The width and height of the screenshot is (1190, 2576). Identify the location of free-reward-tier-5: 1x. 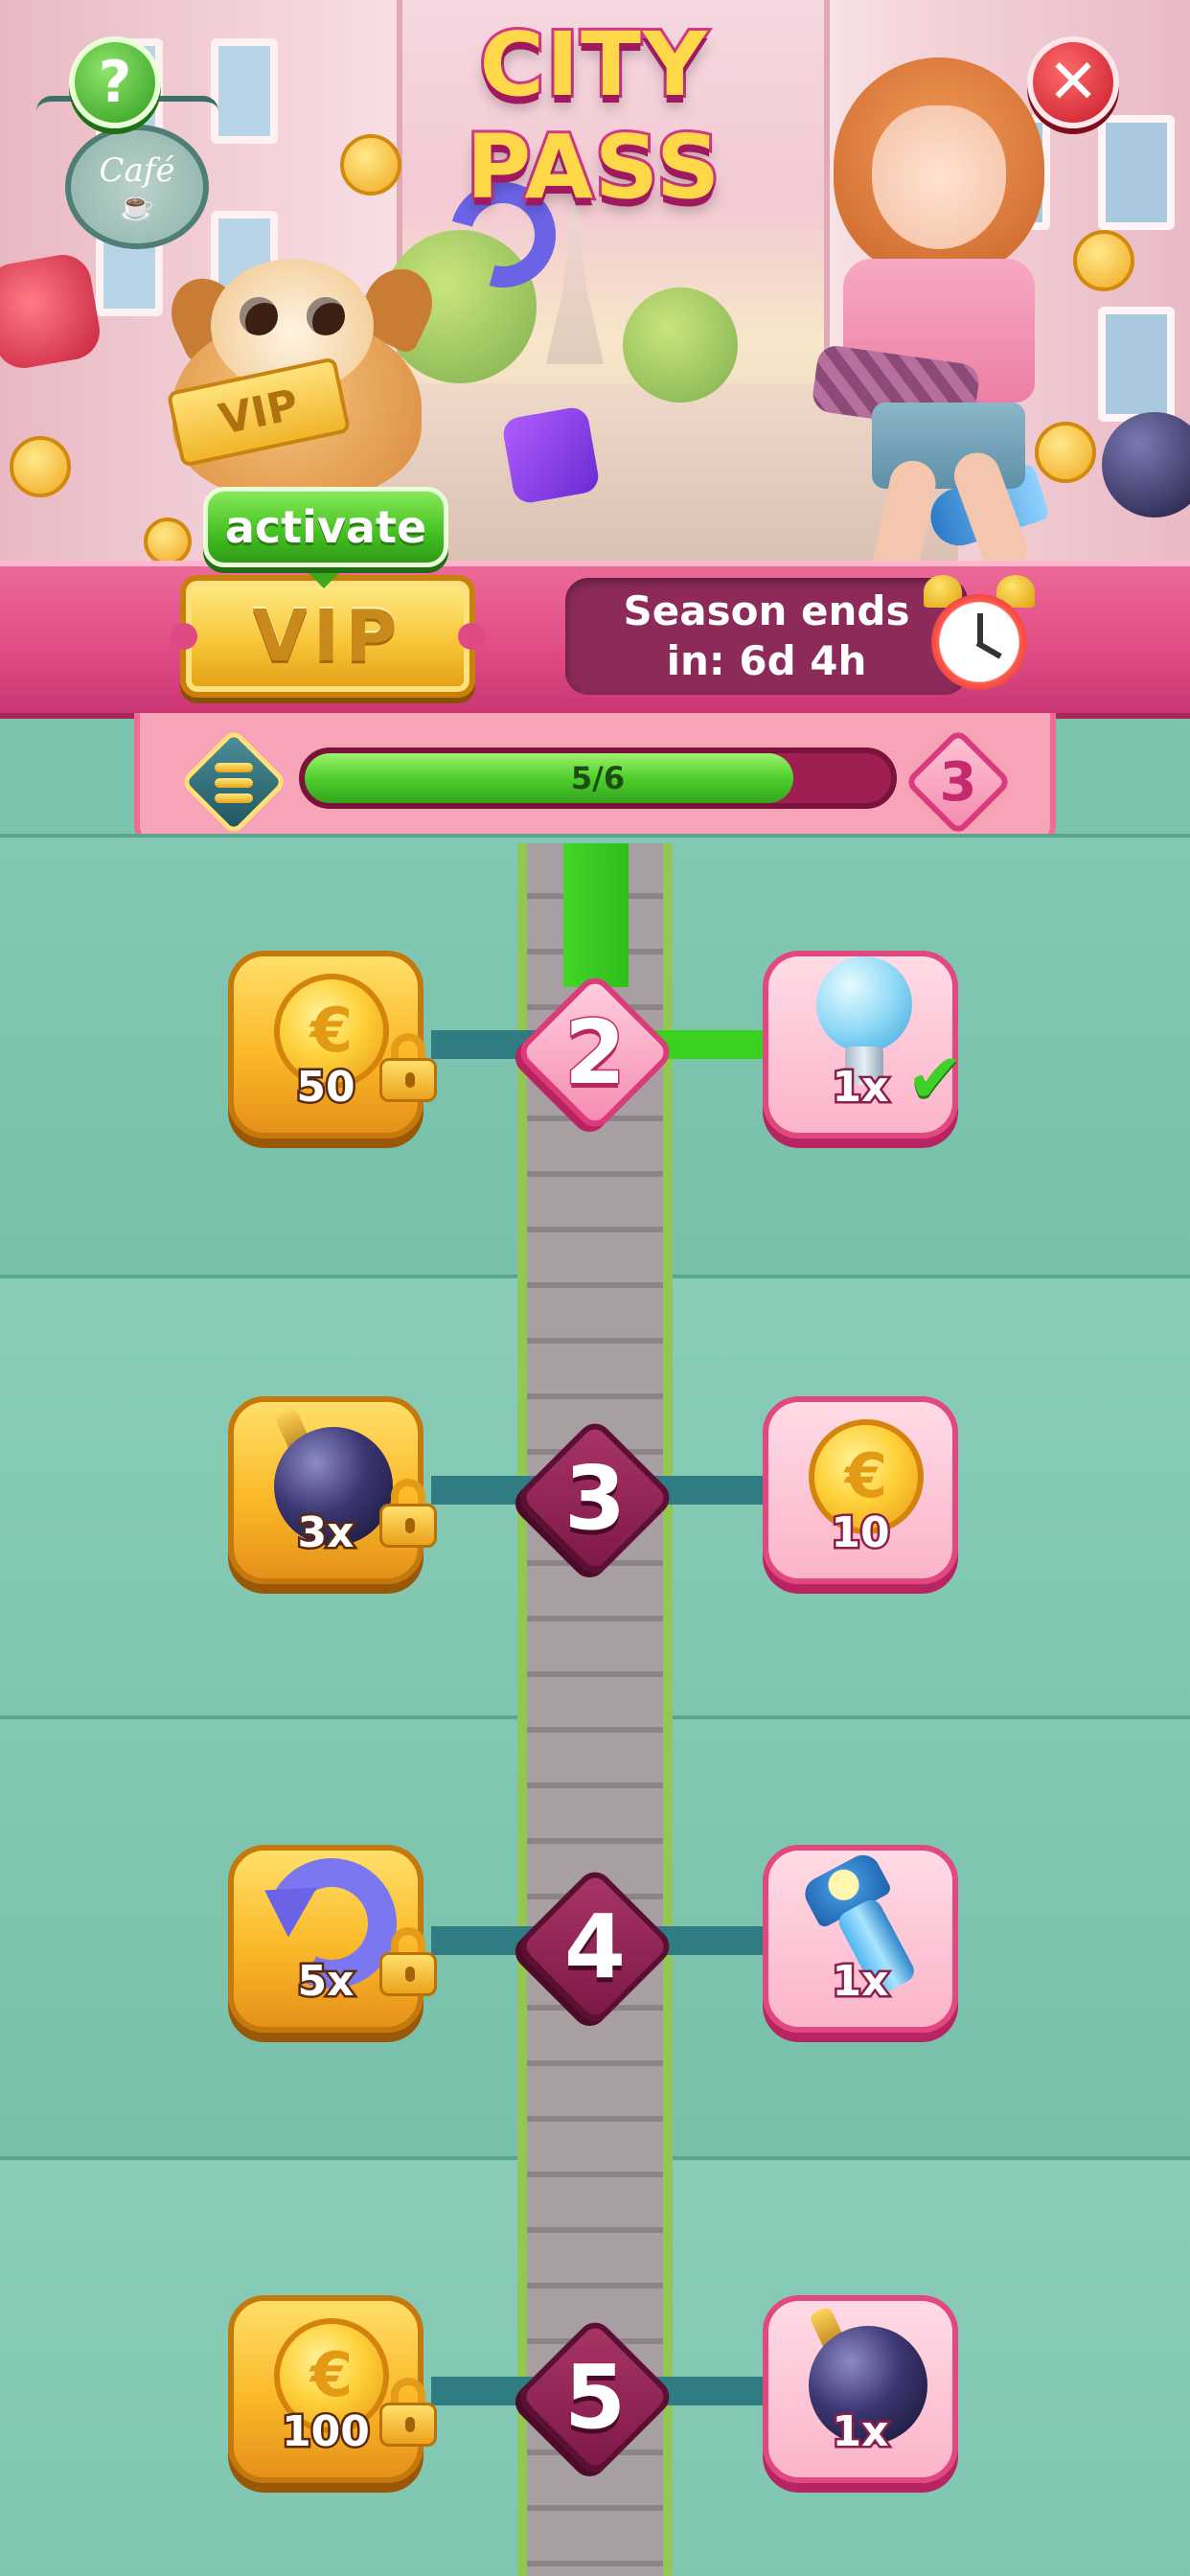
(860, 2389).